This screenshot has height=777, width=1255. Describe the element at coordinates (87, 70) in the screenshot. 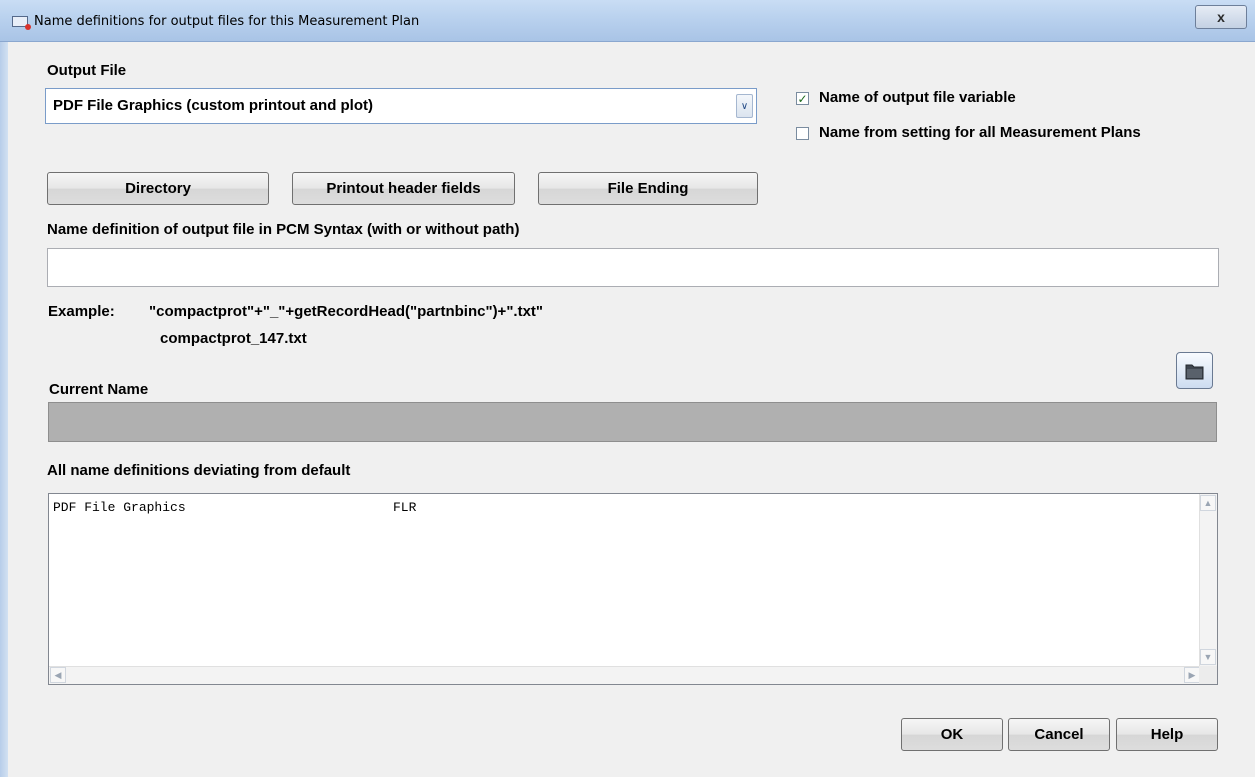

I see `output-file-label: Output File` at that location.